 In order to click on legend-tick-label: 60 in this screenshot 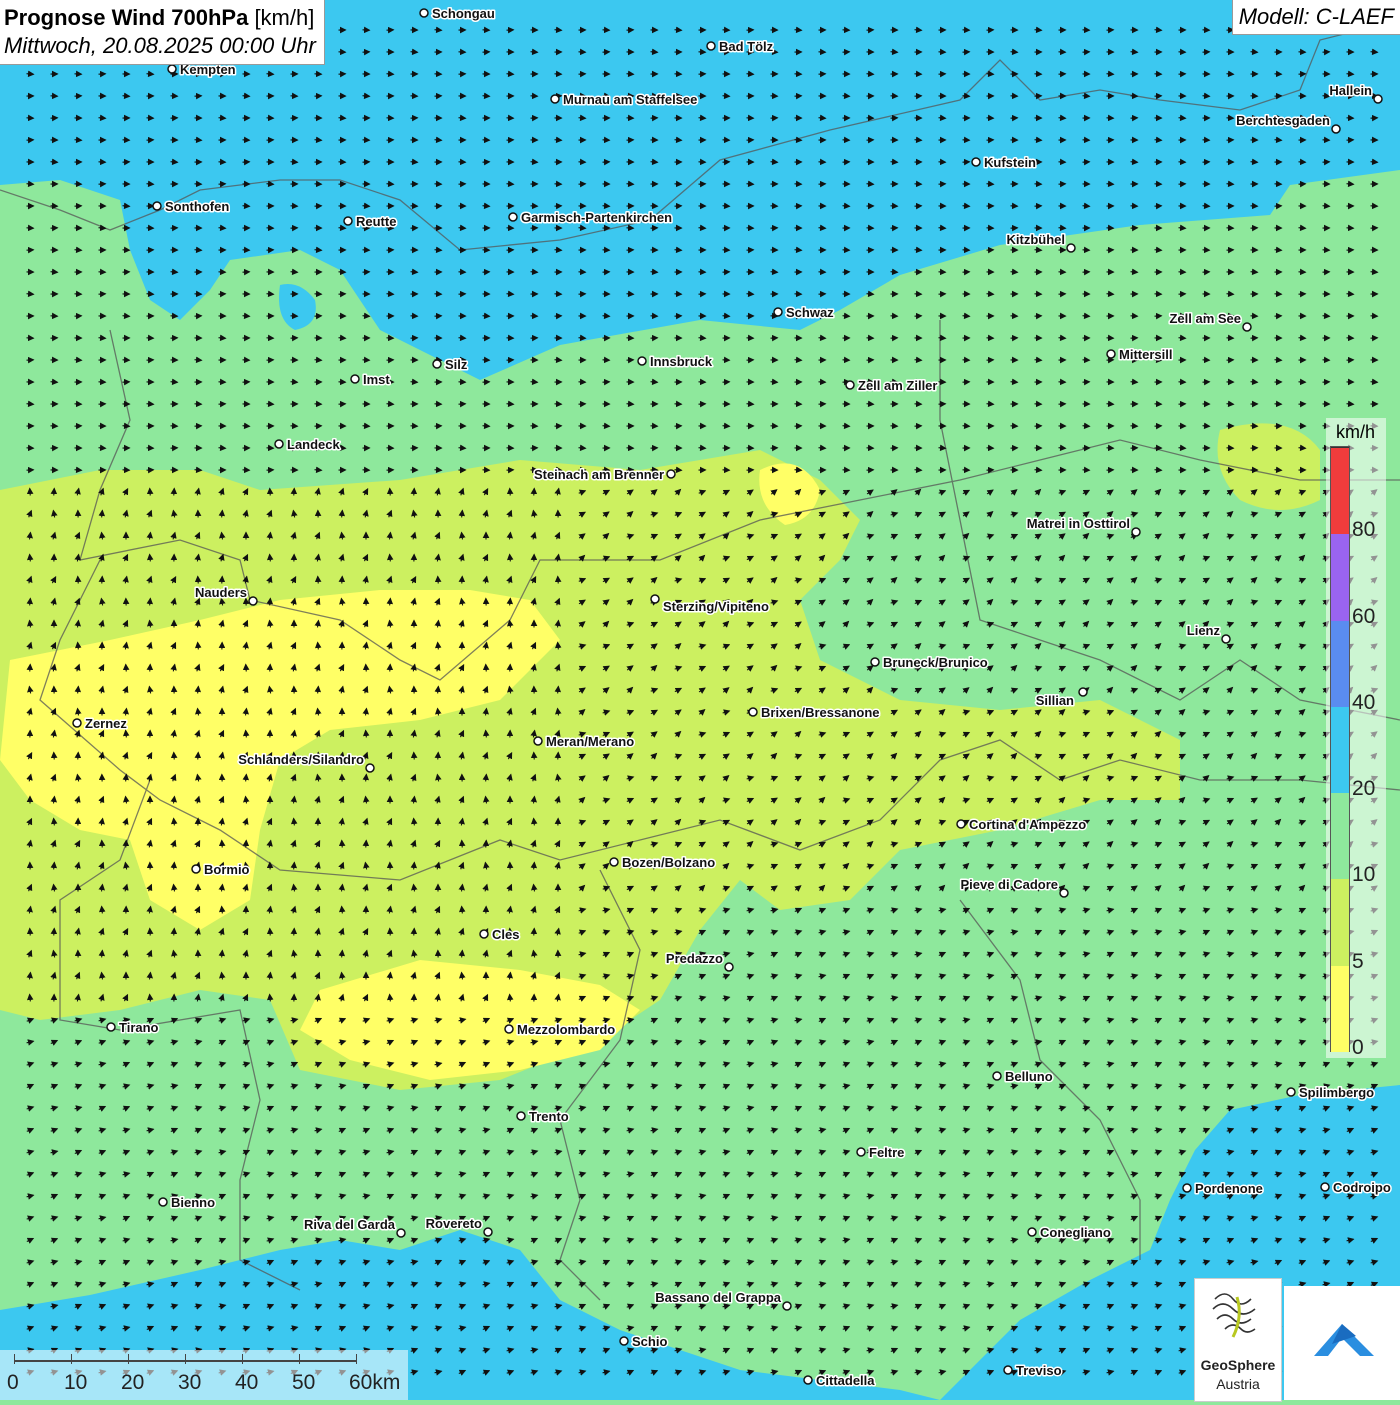, I will do `click(1363, 617)`.